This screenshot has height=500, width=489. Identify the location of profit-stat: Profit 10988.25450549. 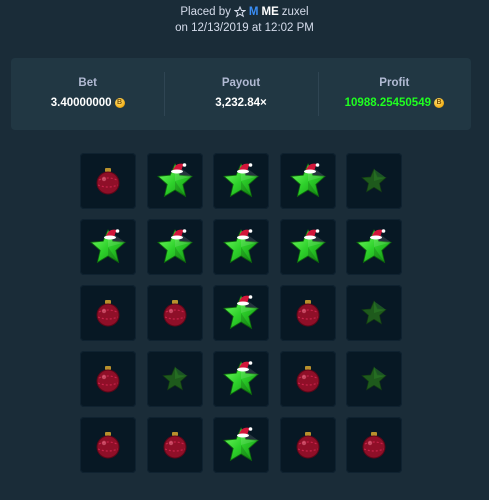
(394, 94).